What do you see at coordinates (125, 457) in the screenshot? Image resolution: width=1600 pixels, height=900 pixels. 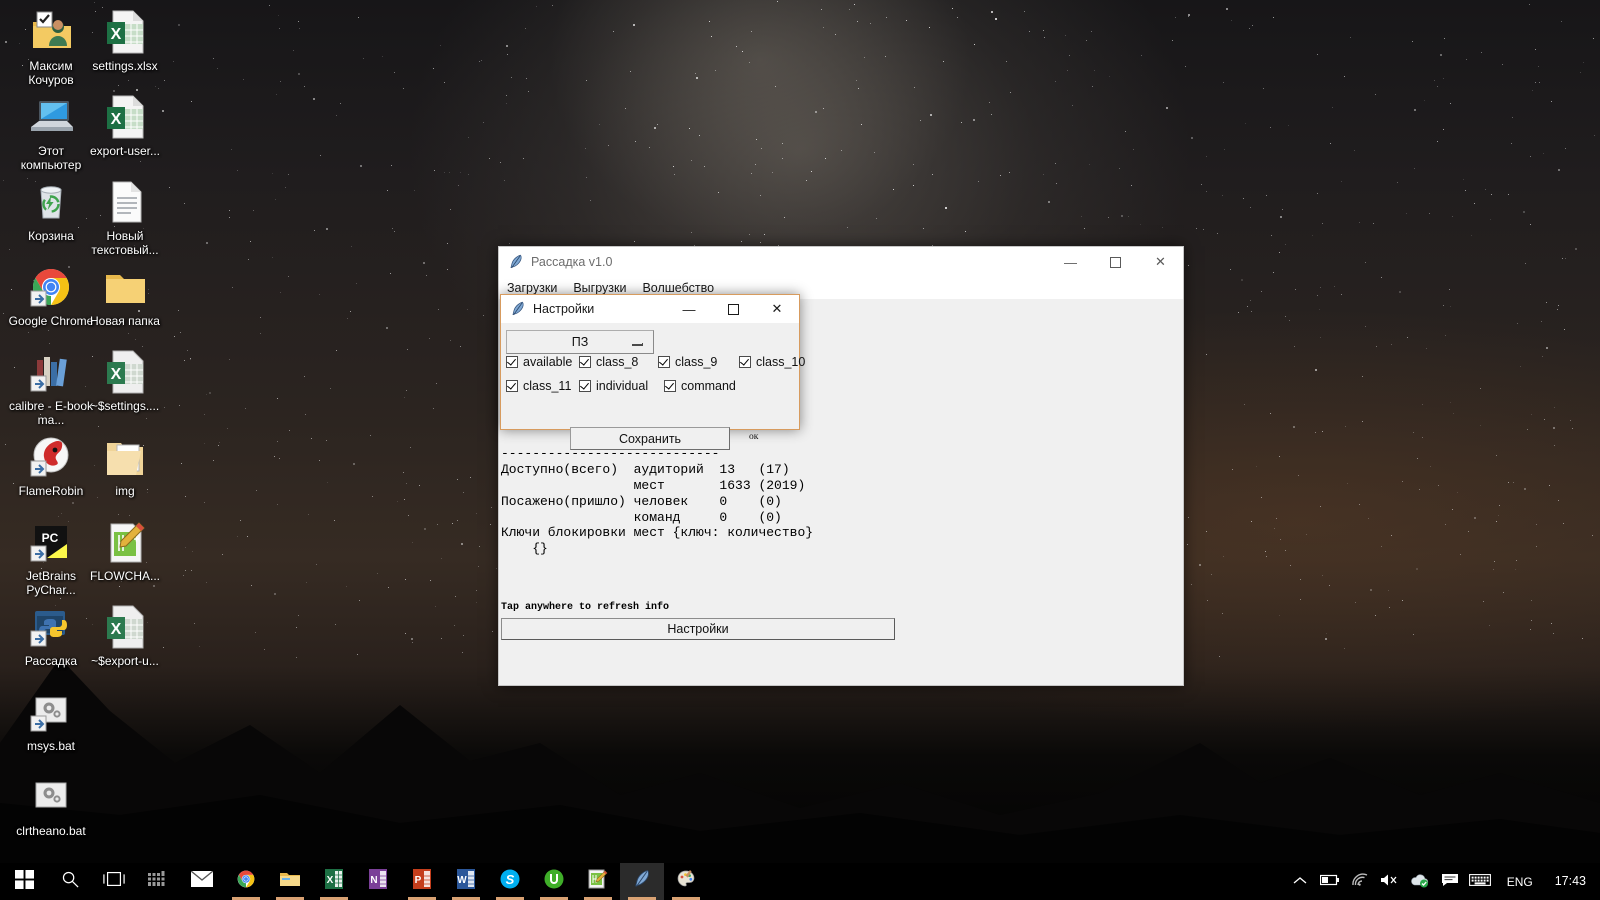 I see `img-folder-icon` at bounding box center [125, 457].